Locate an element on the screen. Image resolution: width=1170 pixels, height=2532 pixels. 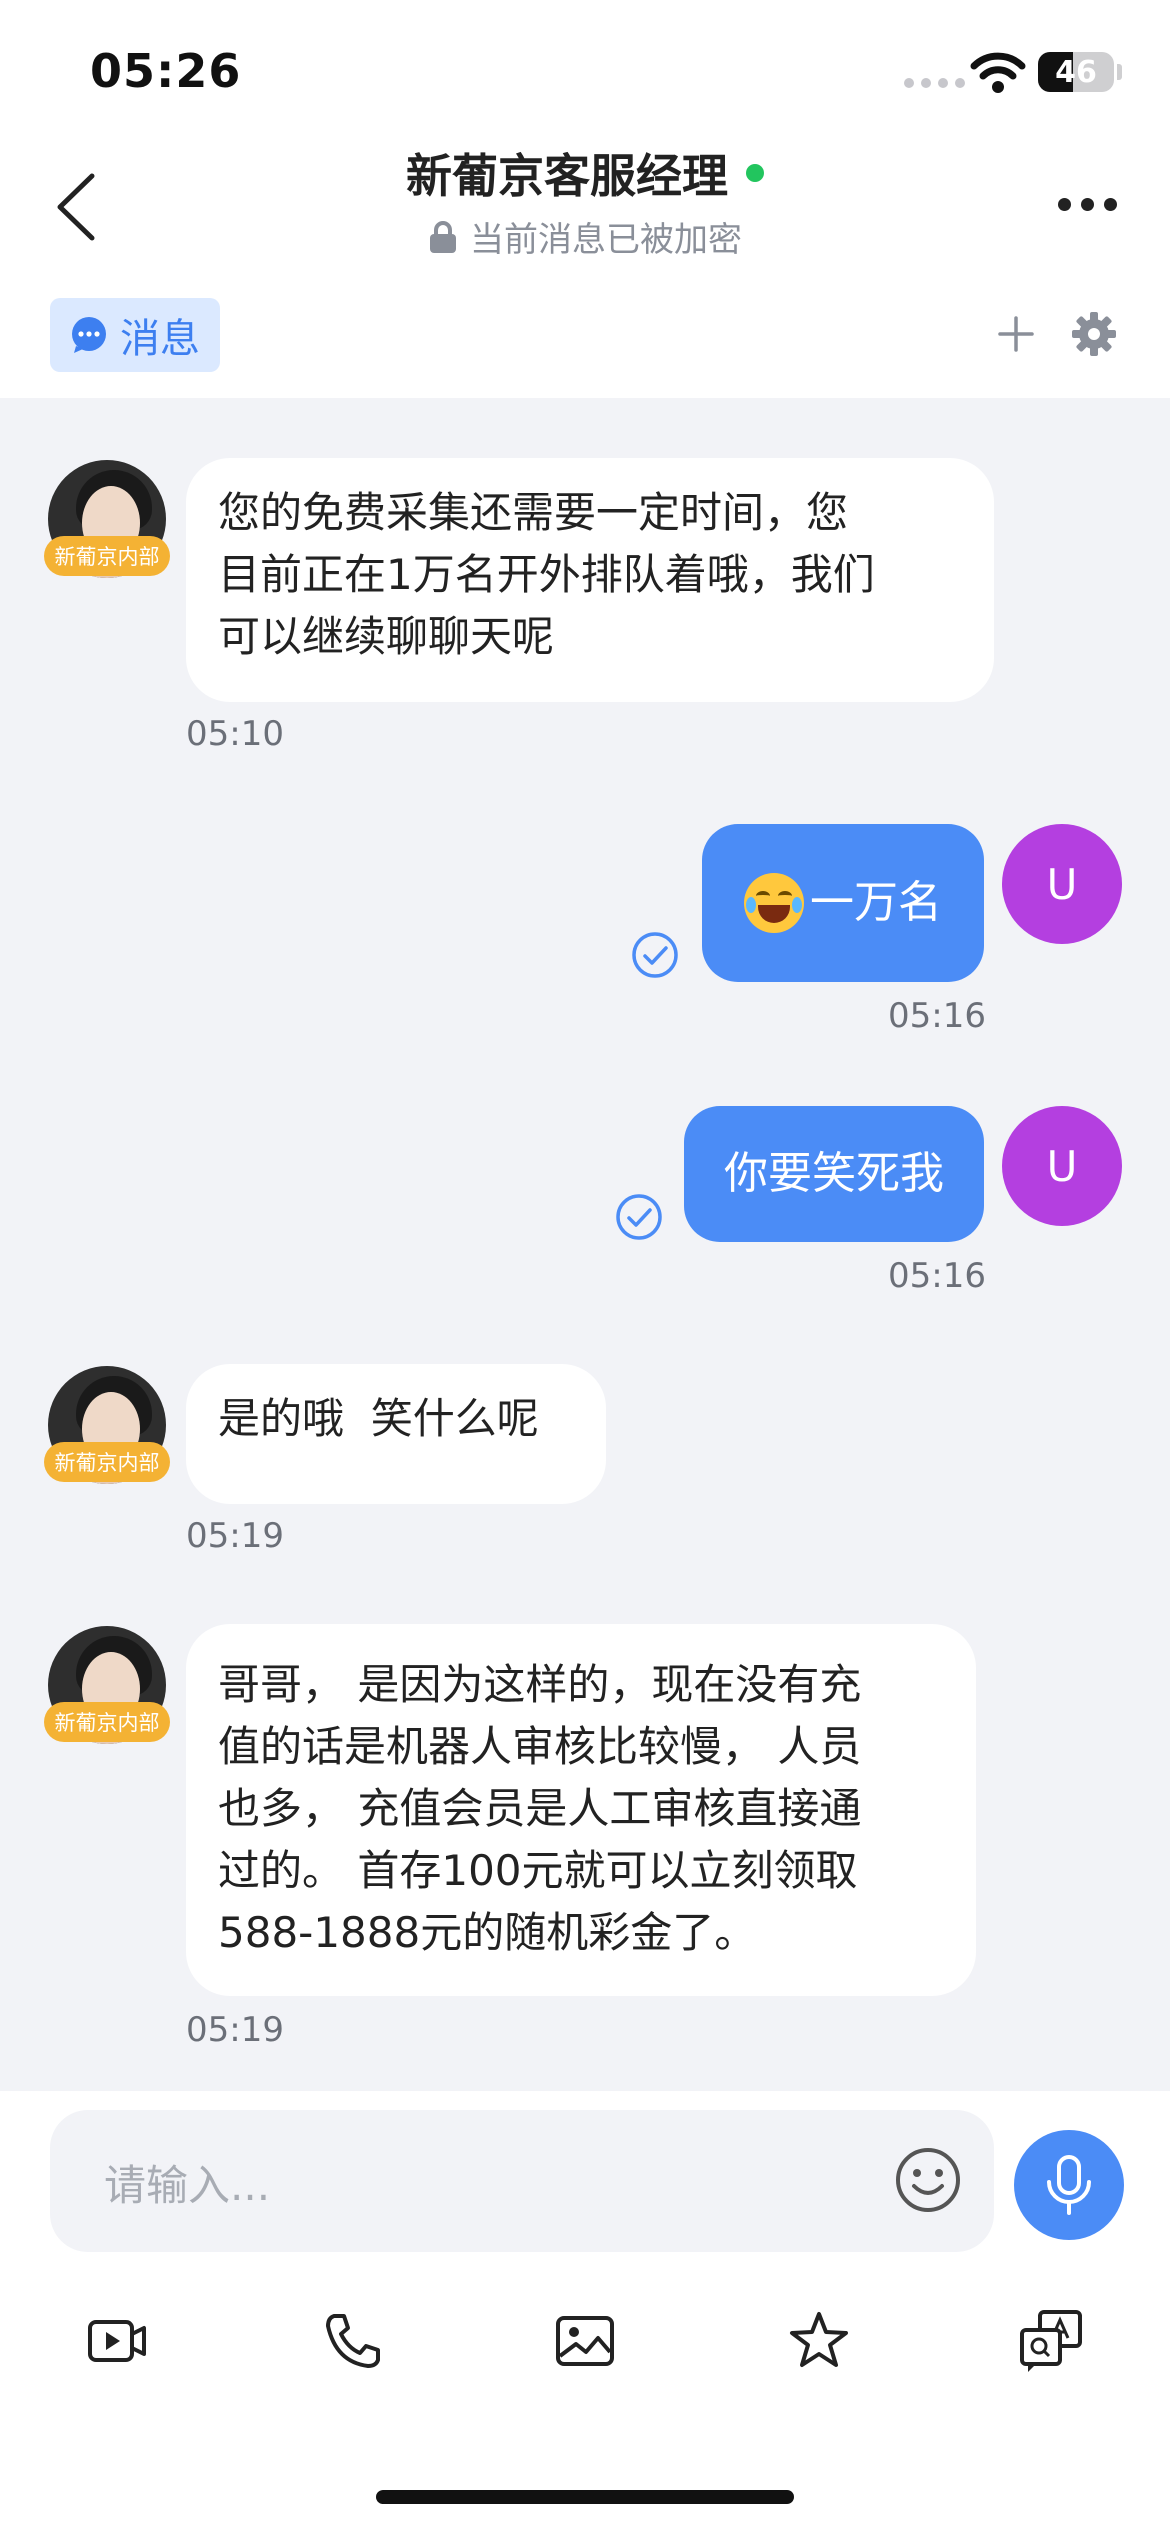
message-line: 588-1888元的随机彩金了。 is located at coordinates (487, 1932).